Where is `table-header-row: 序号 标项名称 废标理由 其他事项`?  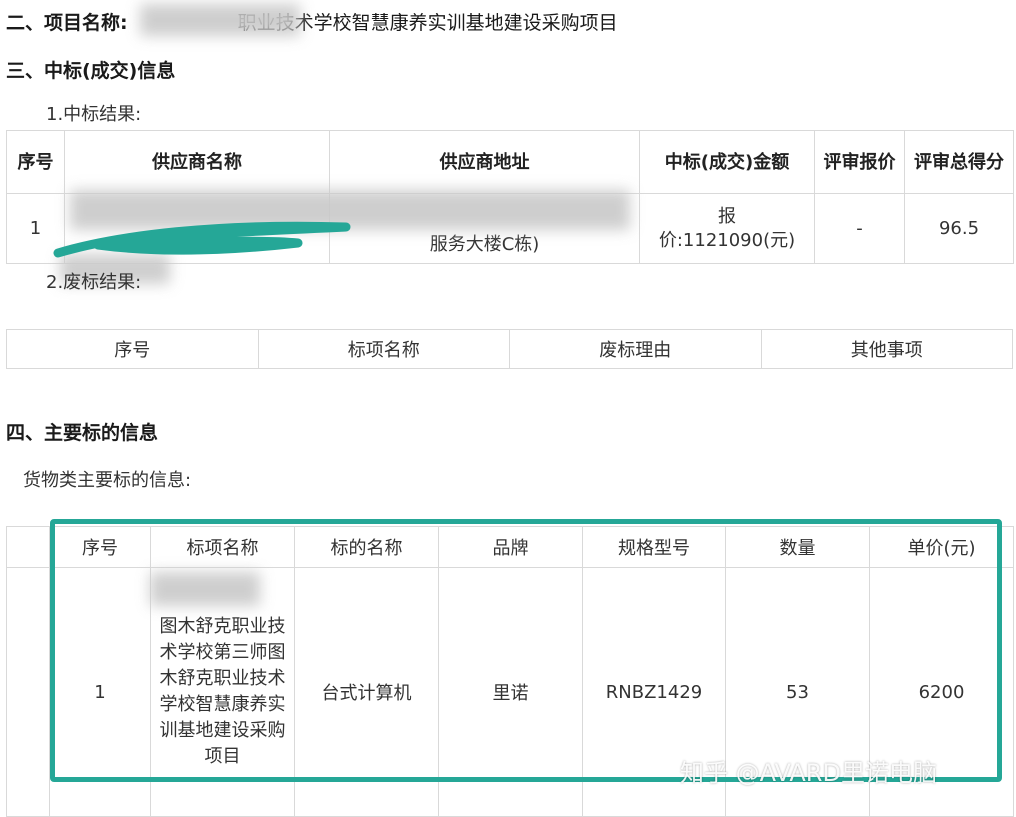
table-header-row: 序号 标项名称 废标理由 其他事项 is located at coordinates (509, 349).